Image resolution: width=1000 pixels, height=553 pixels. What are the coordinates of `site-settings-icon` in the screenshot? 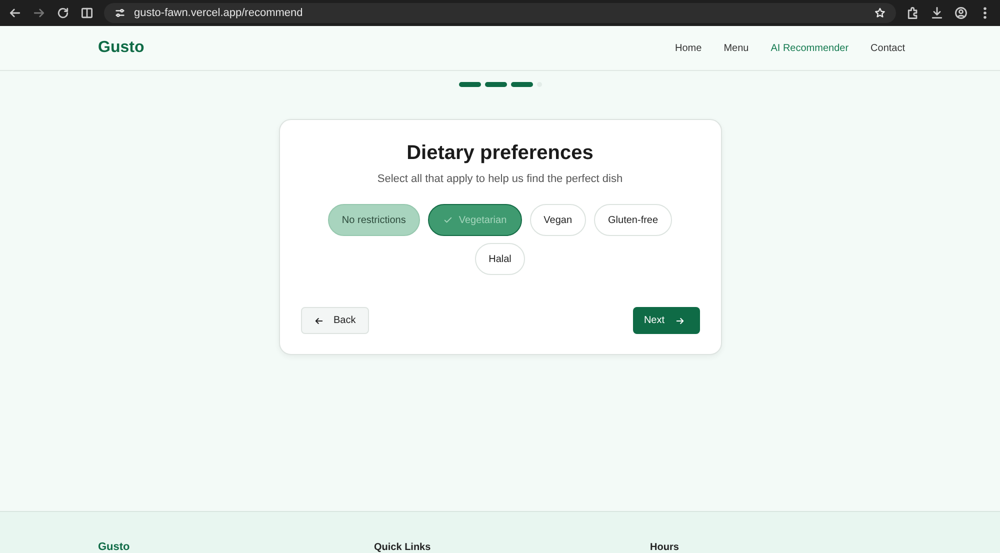 It's located at (120, 13).